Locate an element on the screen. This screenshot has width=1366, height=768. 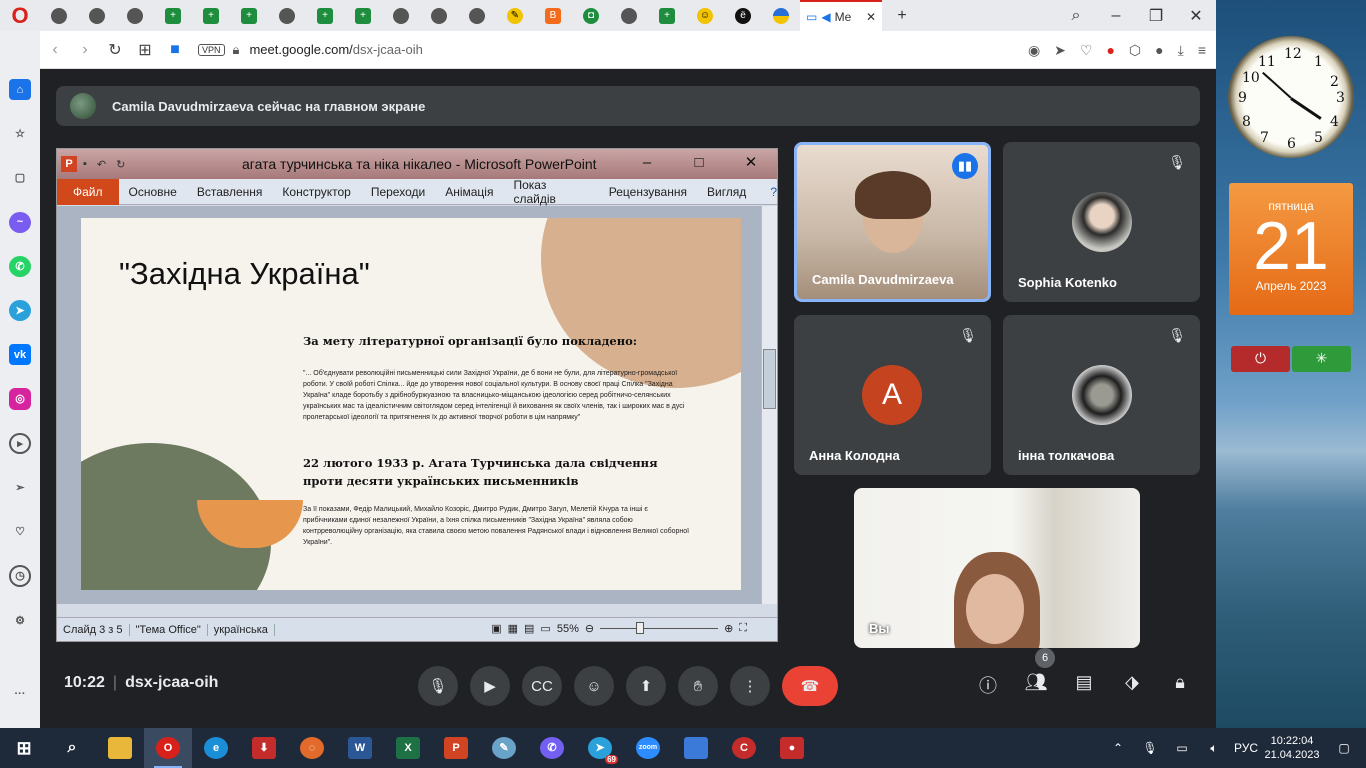
captions-button: CC is located at coordinates (542, 686).